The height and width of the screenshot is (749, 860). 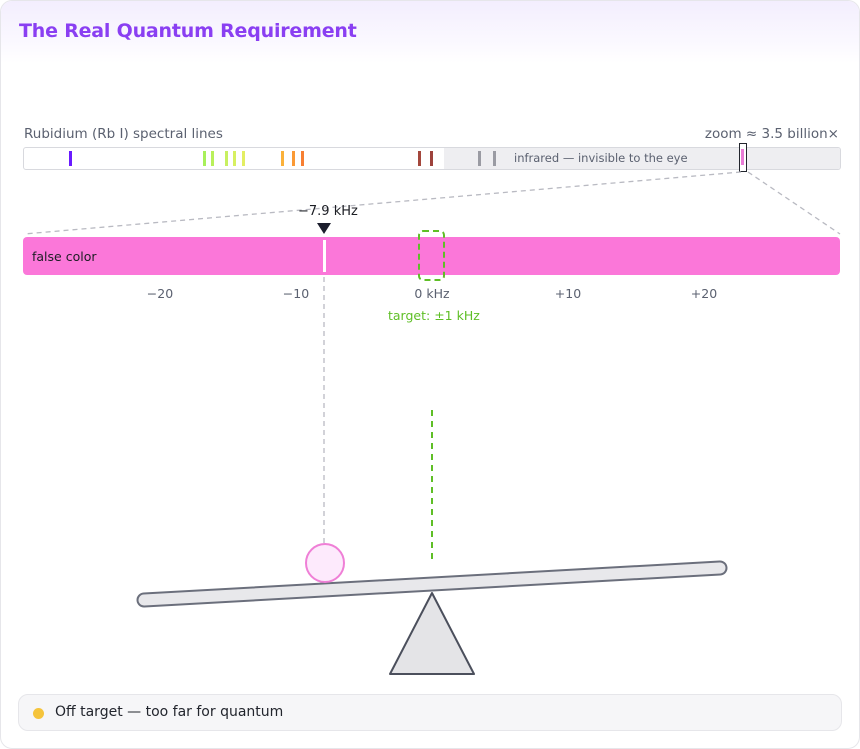 What do you see at coordinates (325, 563) in the screenshot?
I see `balance-ball` at bounding box center [325, 563].